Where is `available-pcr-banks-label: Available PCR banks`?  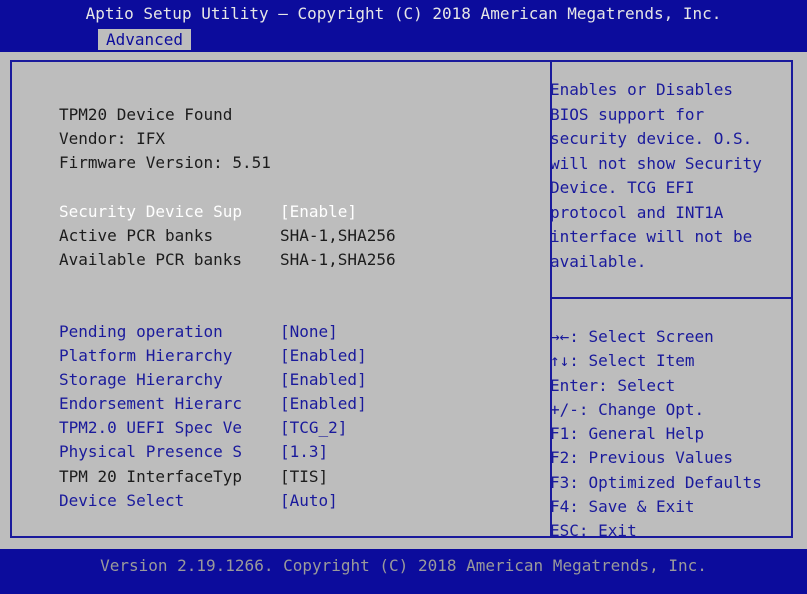
available-pcr-banks-label: Available PCR banks is located at coordinates (151, 259).